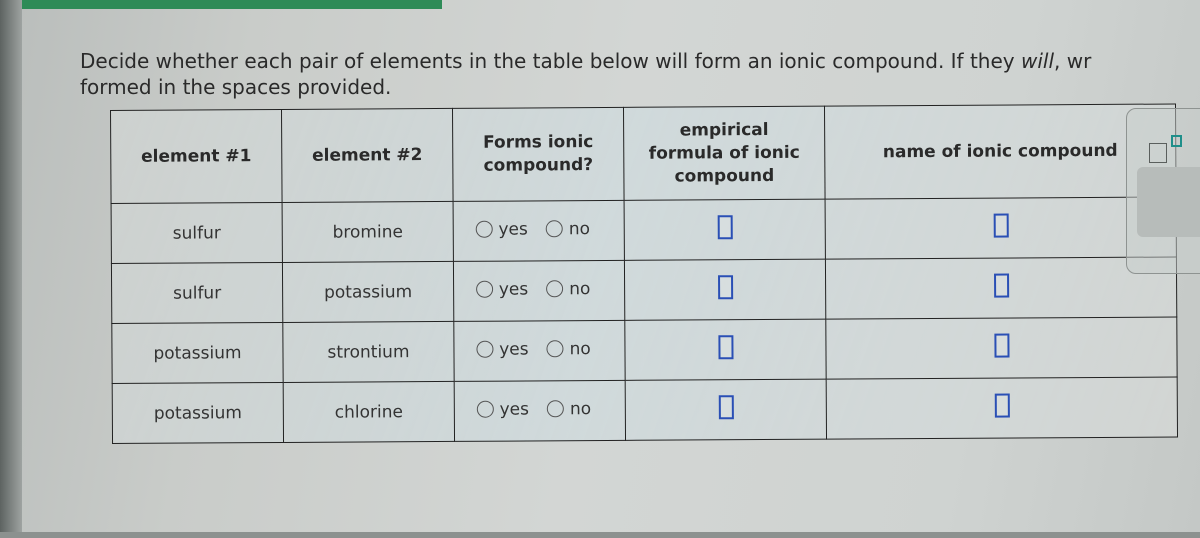  Describe the element at coordinates (368, 292) in the screenshot. I see `element-2-cell: potassium` at that location.